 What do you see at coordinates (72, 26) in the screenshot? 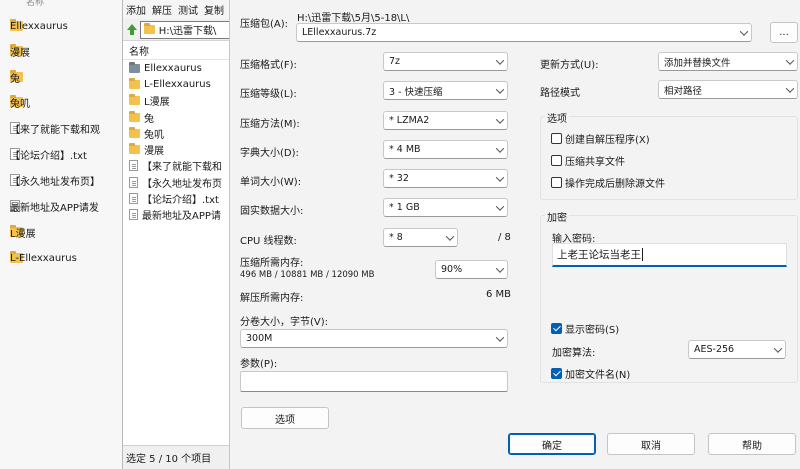
I see `explorer-item: Ellexxaurus` at bounding box center [72, 26].